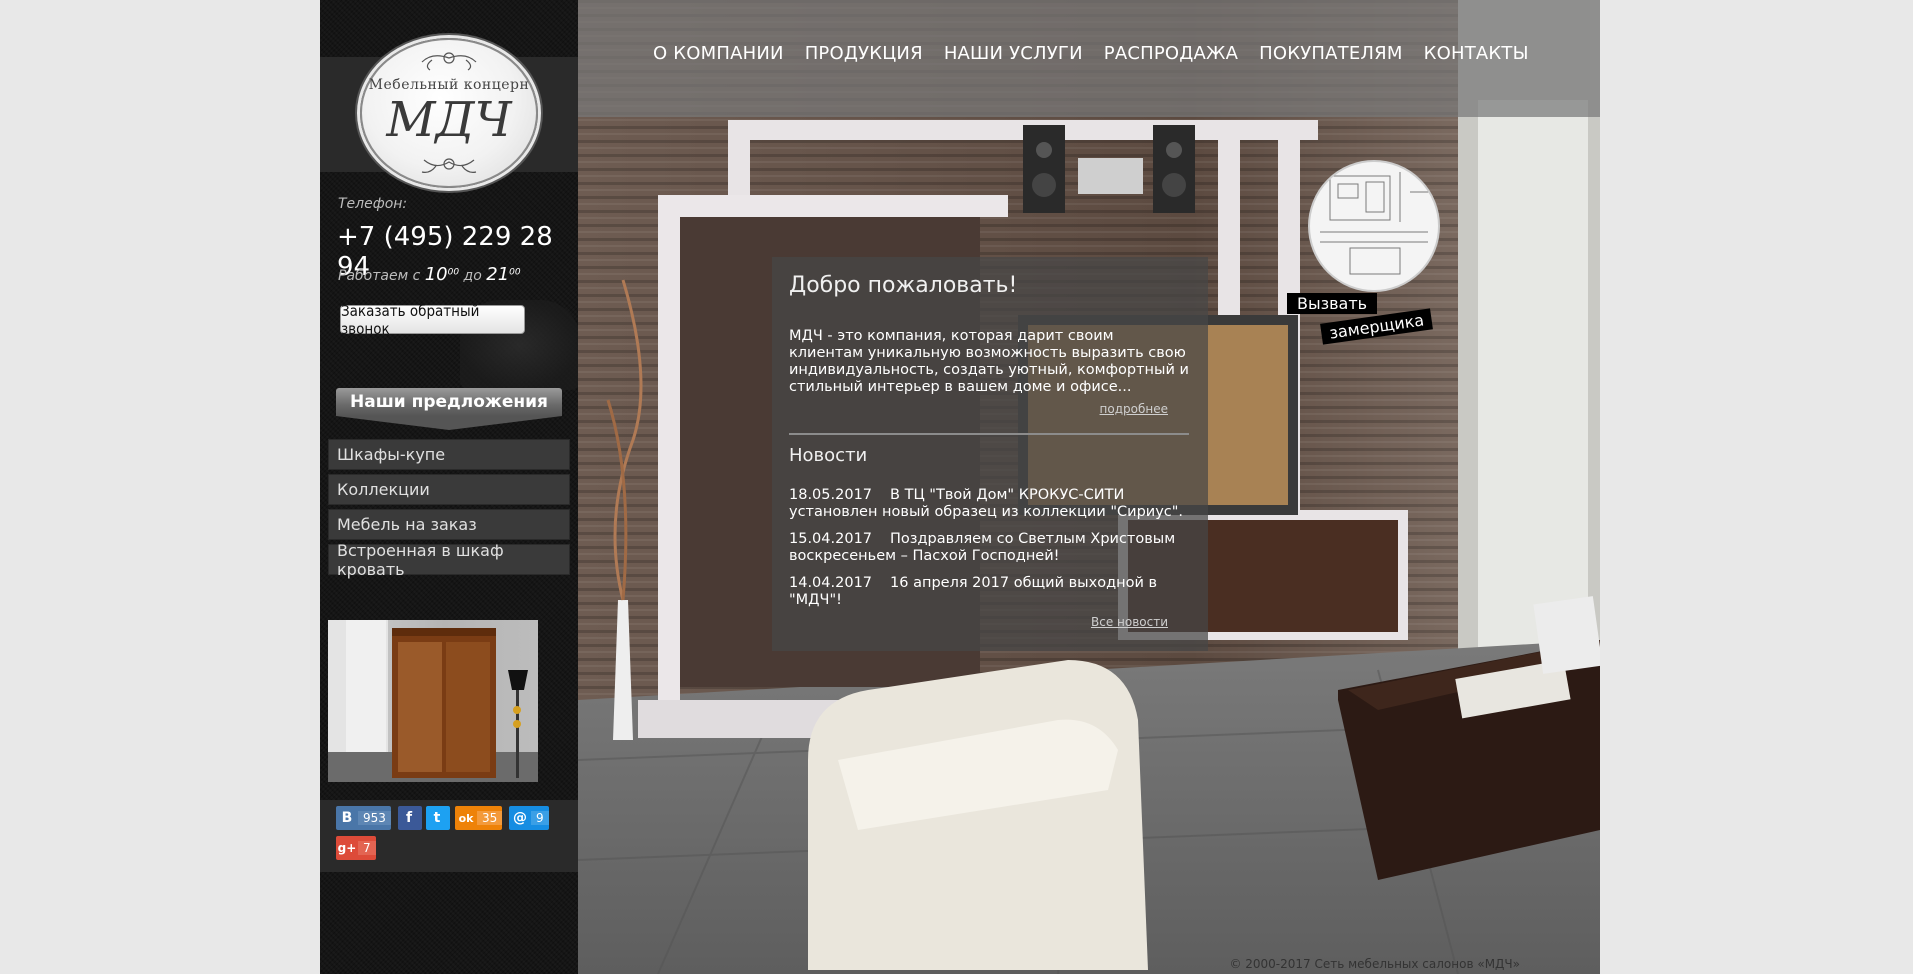 This screenshot has width=1913, height=974. I want to click on googleplus-icon: g+, so click(347, 848).